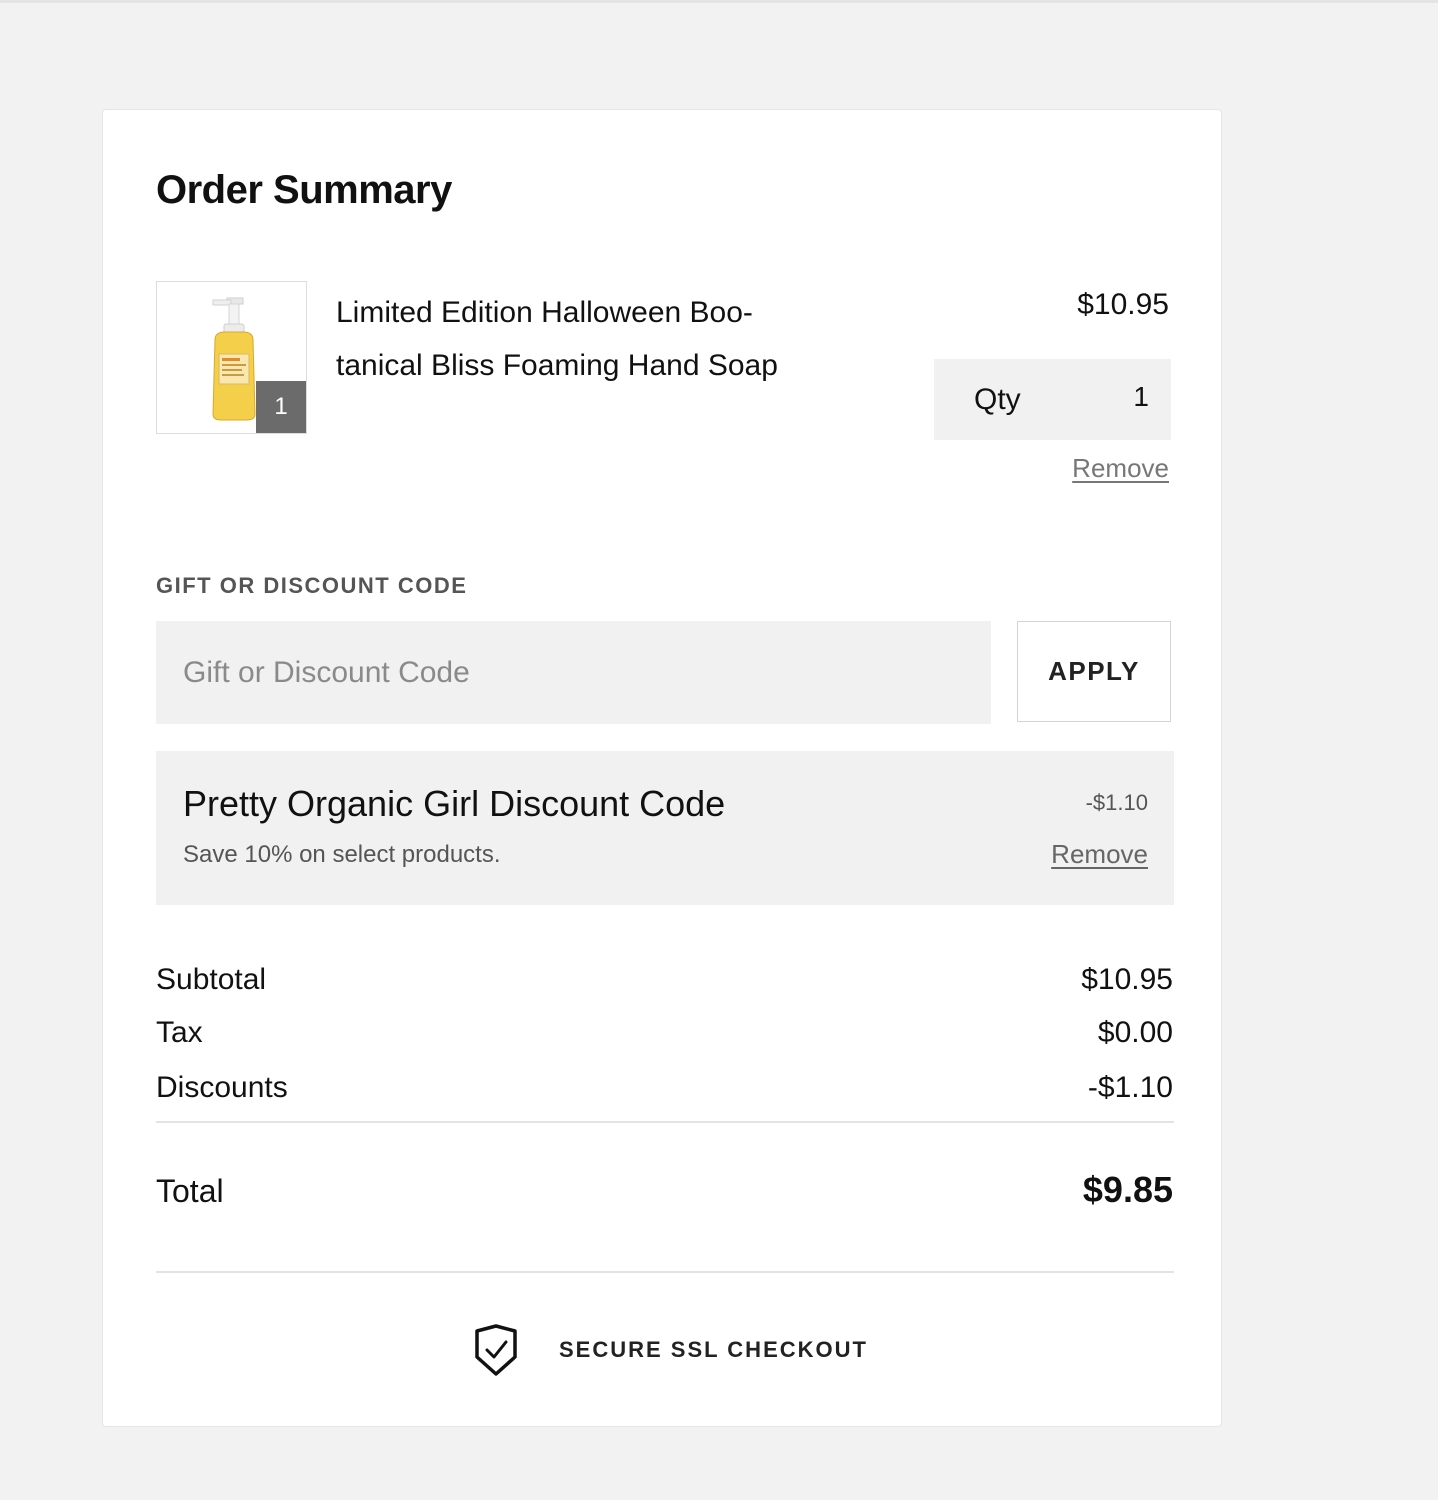 This screenshot has height=1500, width=1438. What do you see at coordinates (665, 1122) in the screenshot?
I see `totals-divider` at bounding box center [665, 1122].